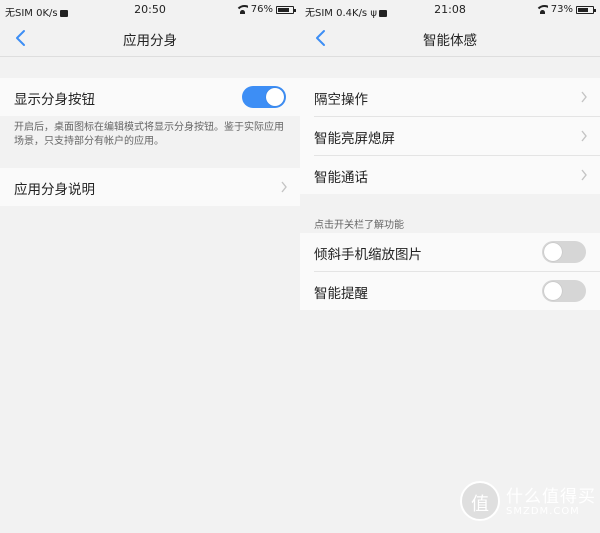 The height and width of the screenshot is (533, 600). What do you see at coordinates (150, 10) in the screenshot?
I see `status-bar: 无SIM 0K/s 20:50 76%` at bounding box center [150, 10].